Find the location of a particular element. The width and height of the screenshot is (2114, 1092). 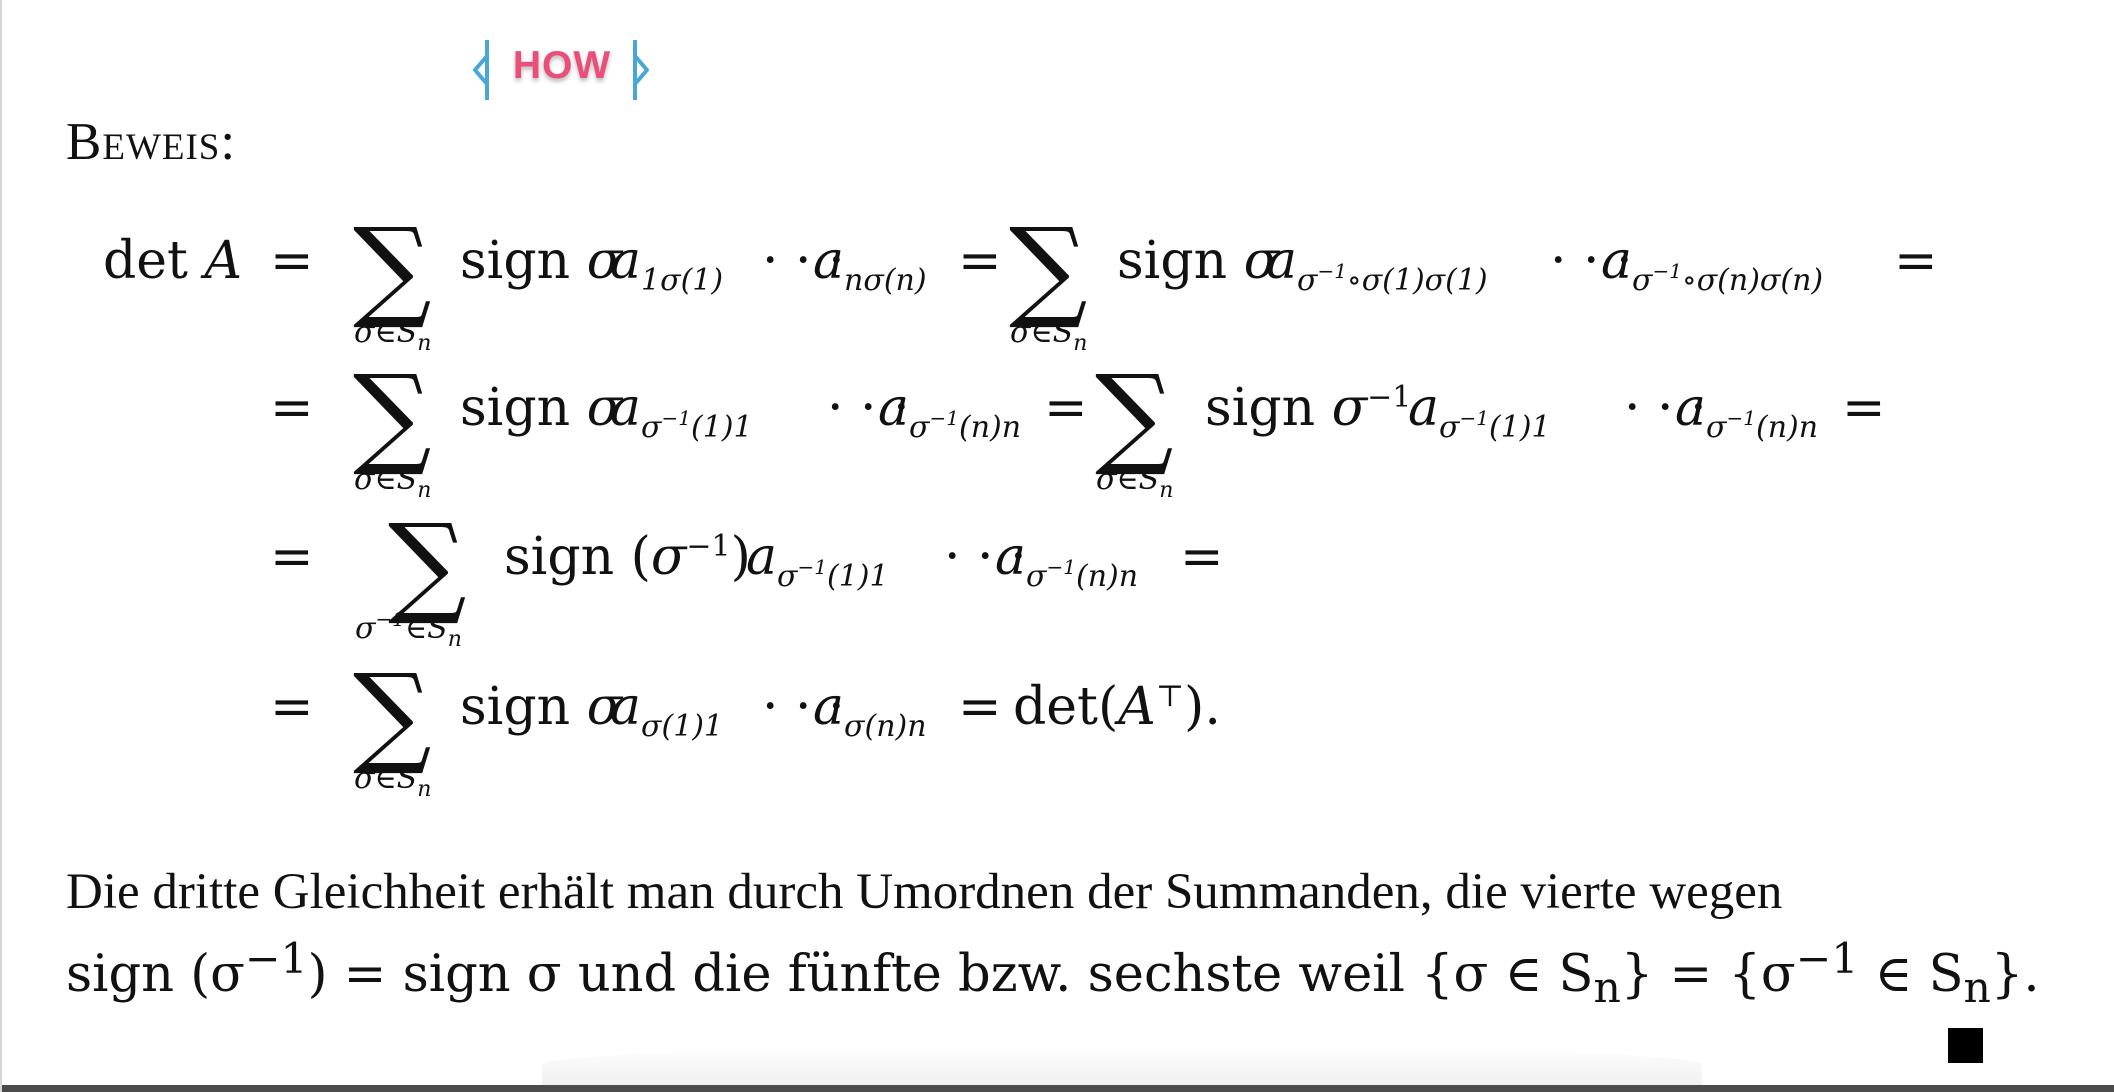

qed-mark is located at coordinates (1965, 1045).